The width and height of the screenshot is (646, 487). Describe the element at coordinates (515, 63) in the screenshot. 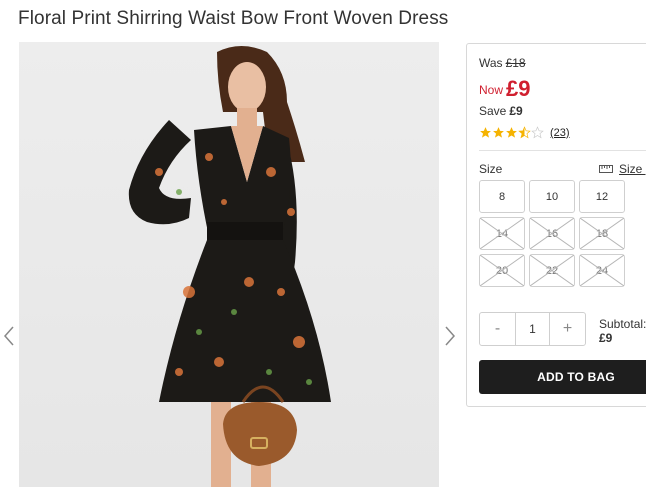

I see `was-price-value: £18` at that location.